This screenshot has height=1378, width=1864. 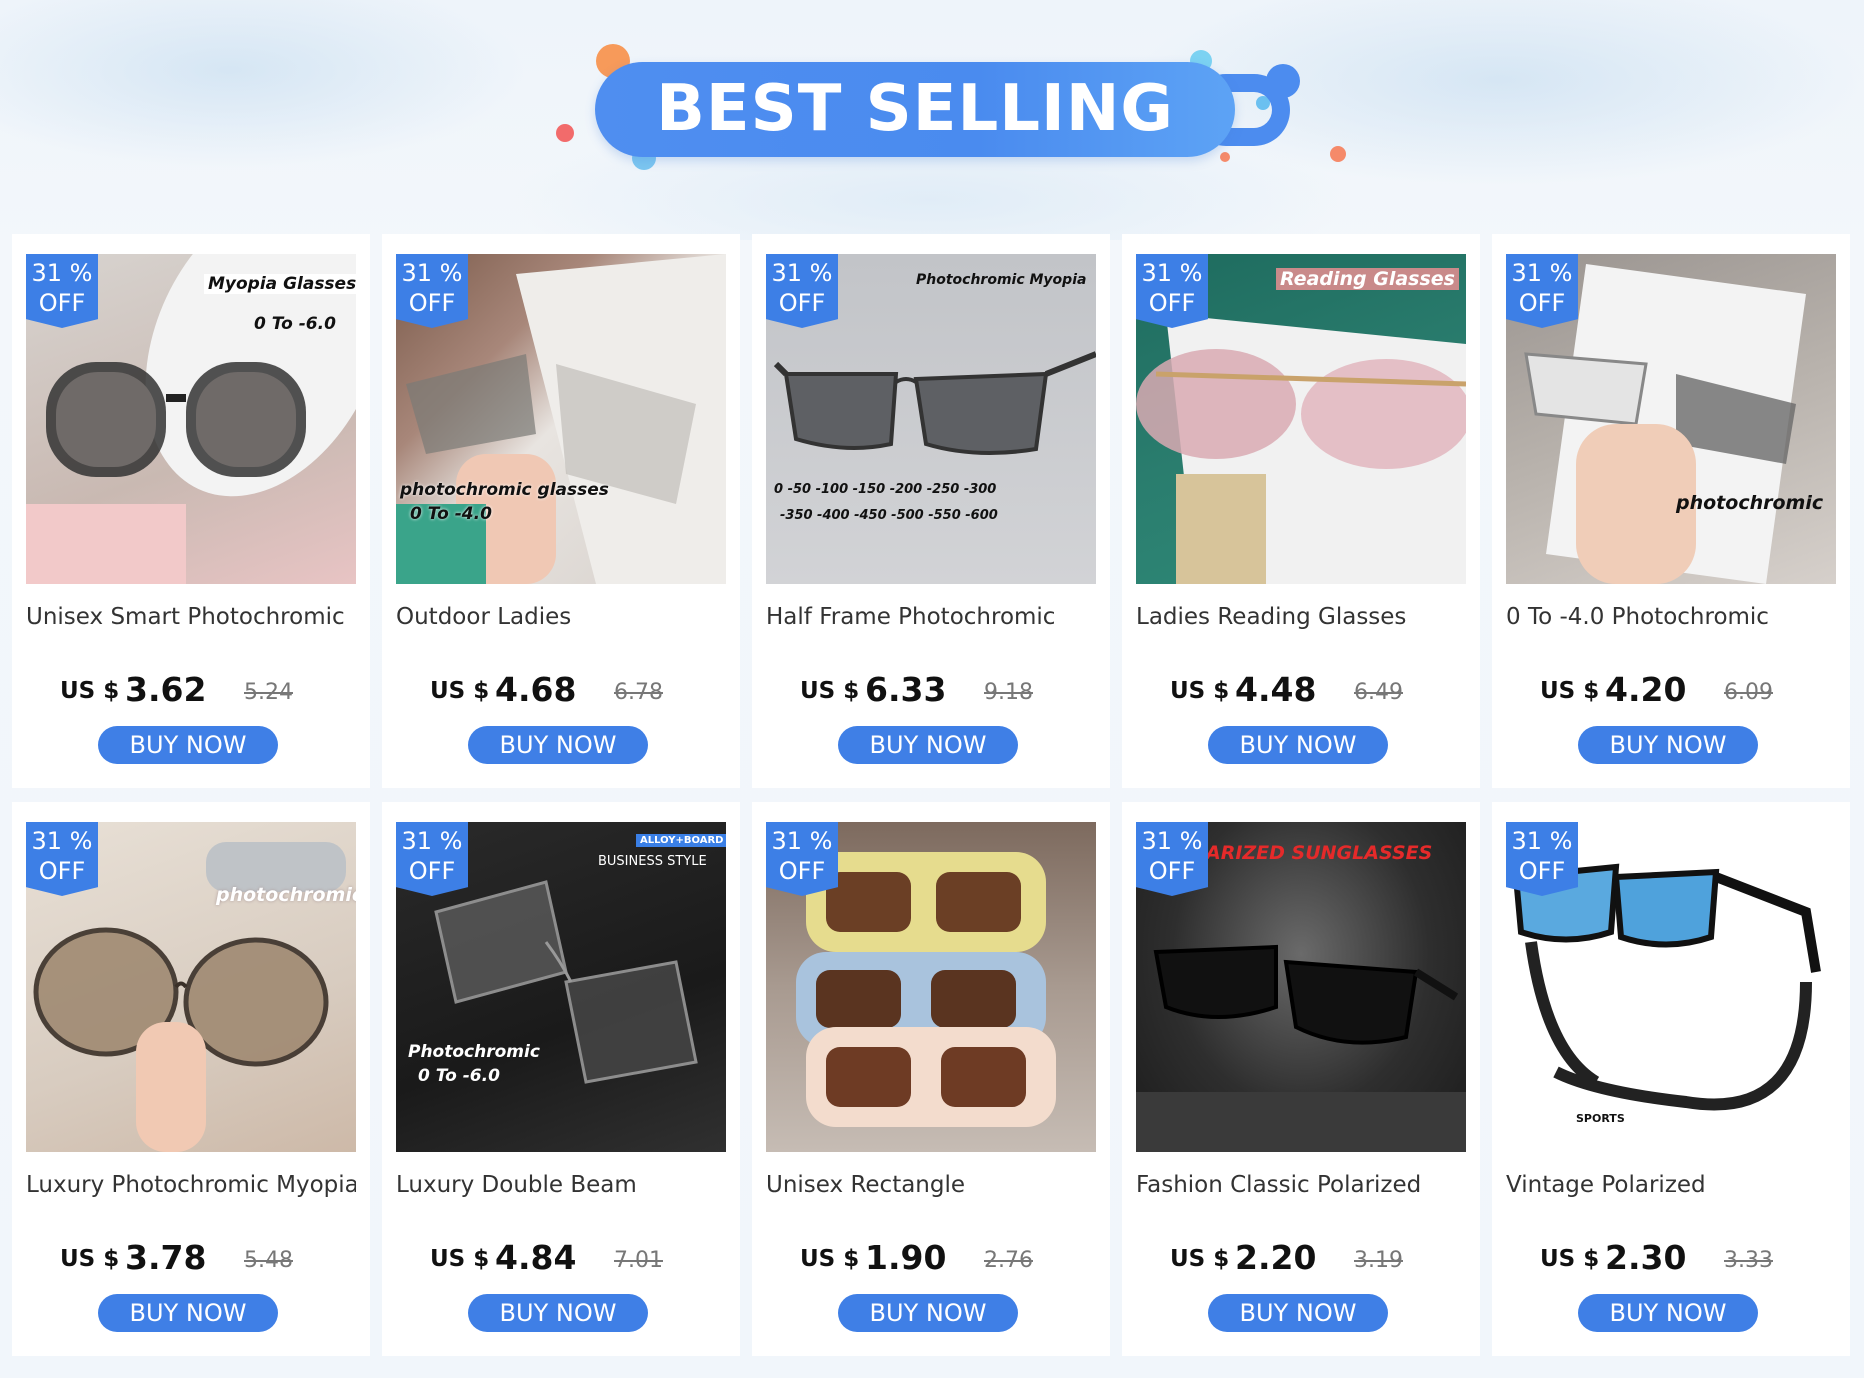 What do you see at coordinates (1748, 692) in the screenshot?
I see `original-price: 6.09` at bounding box center [1748, 692].